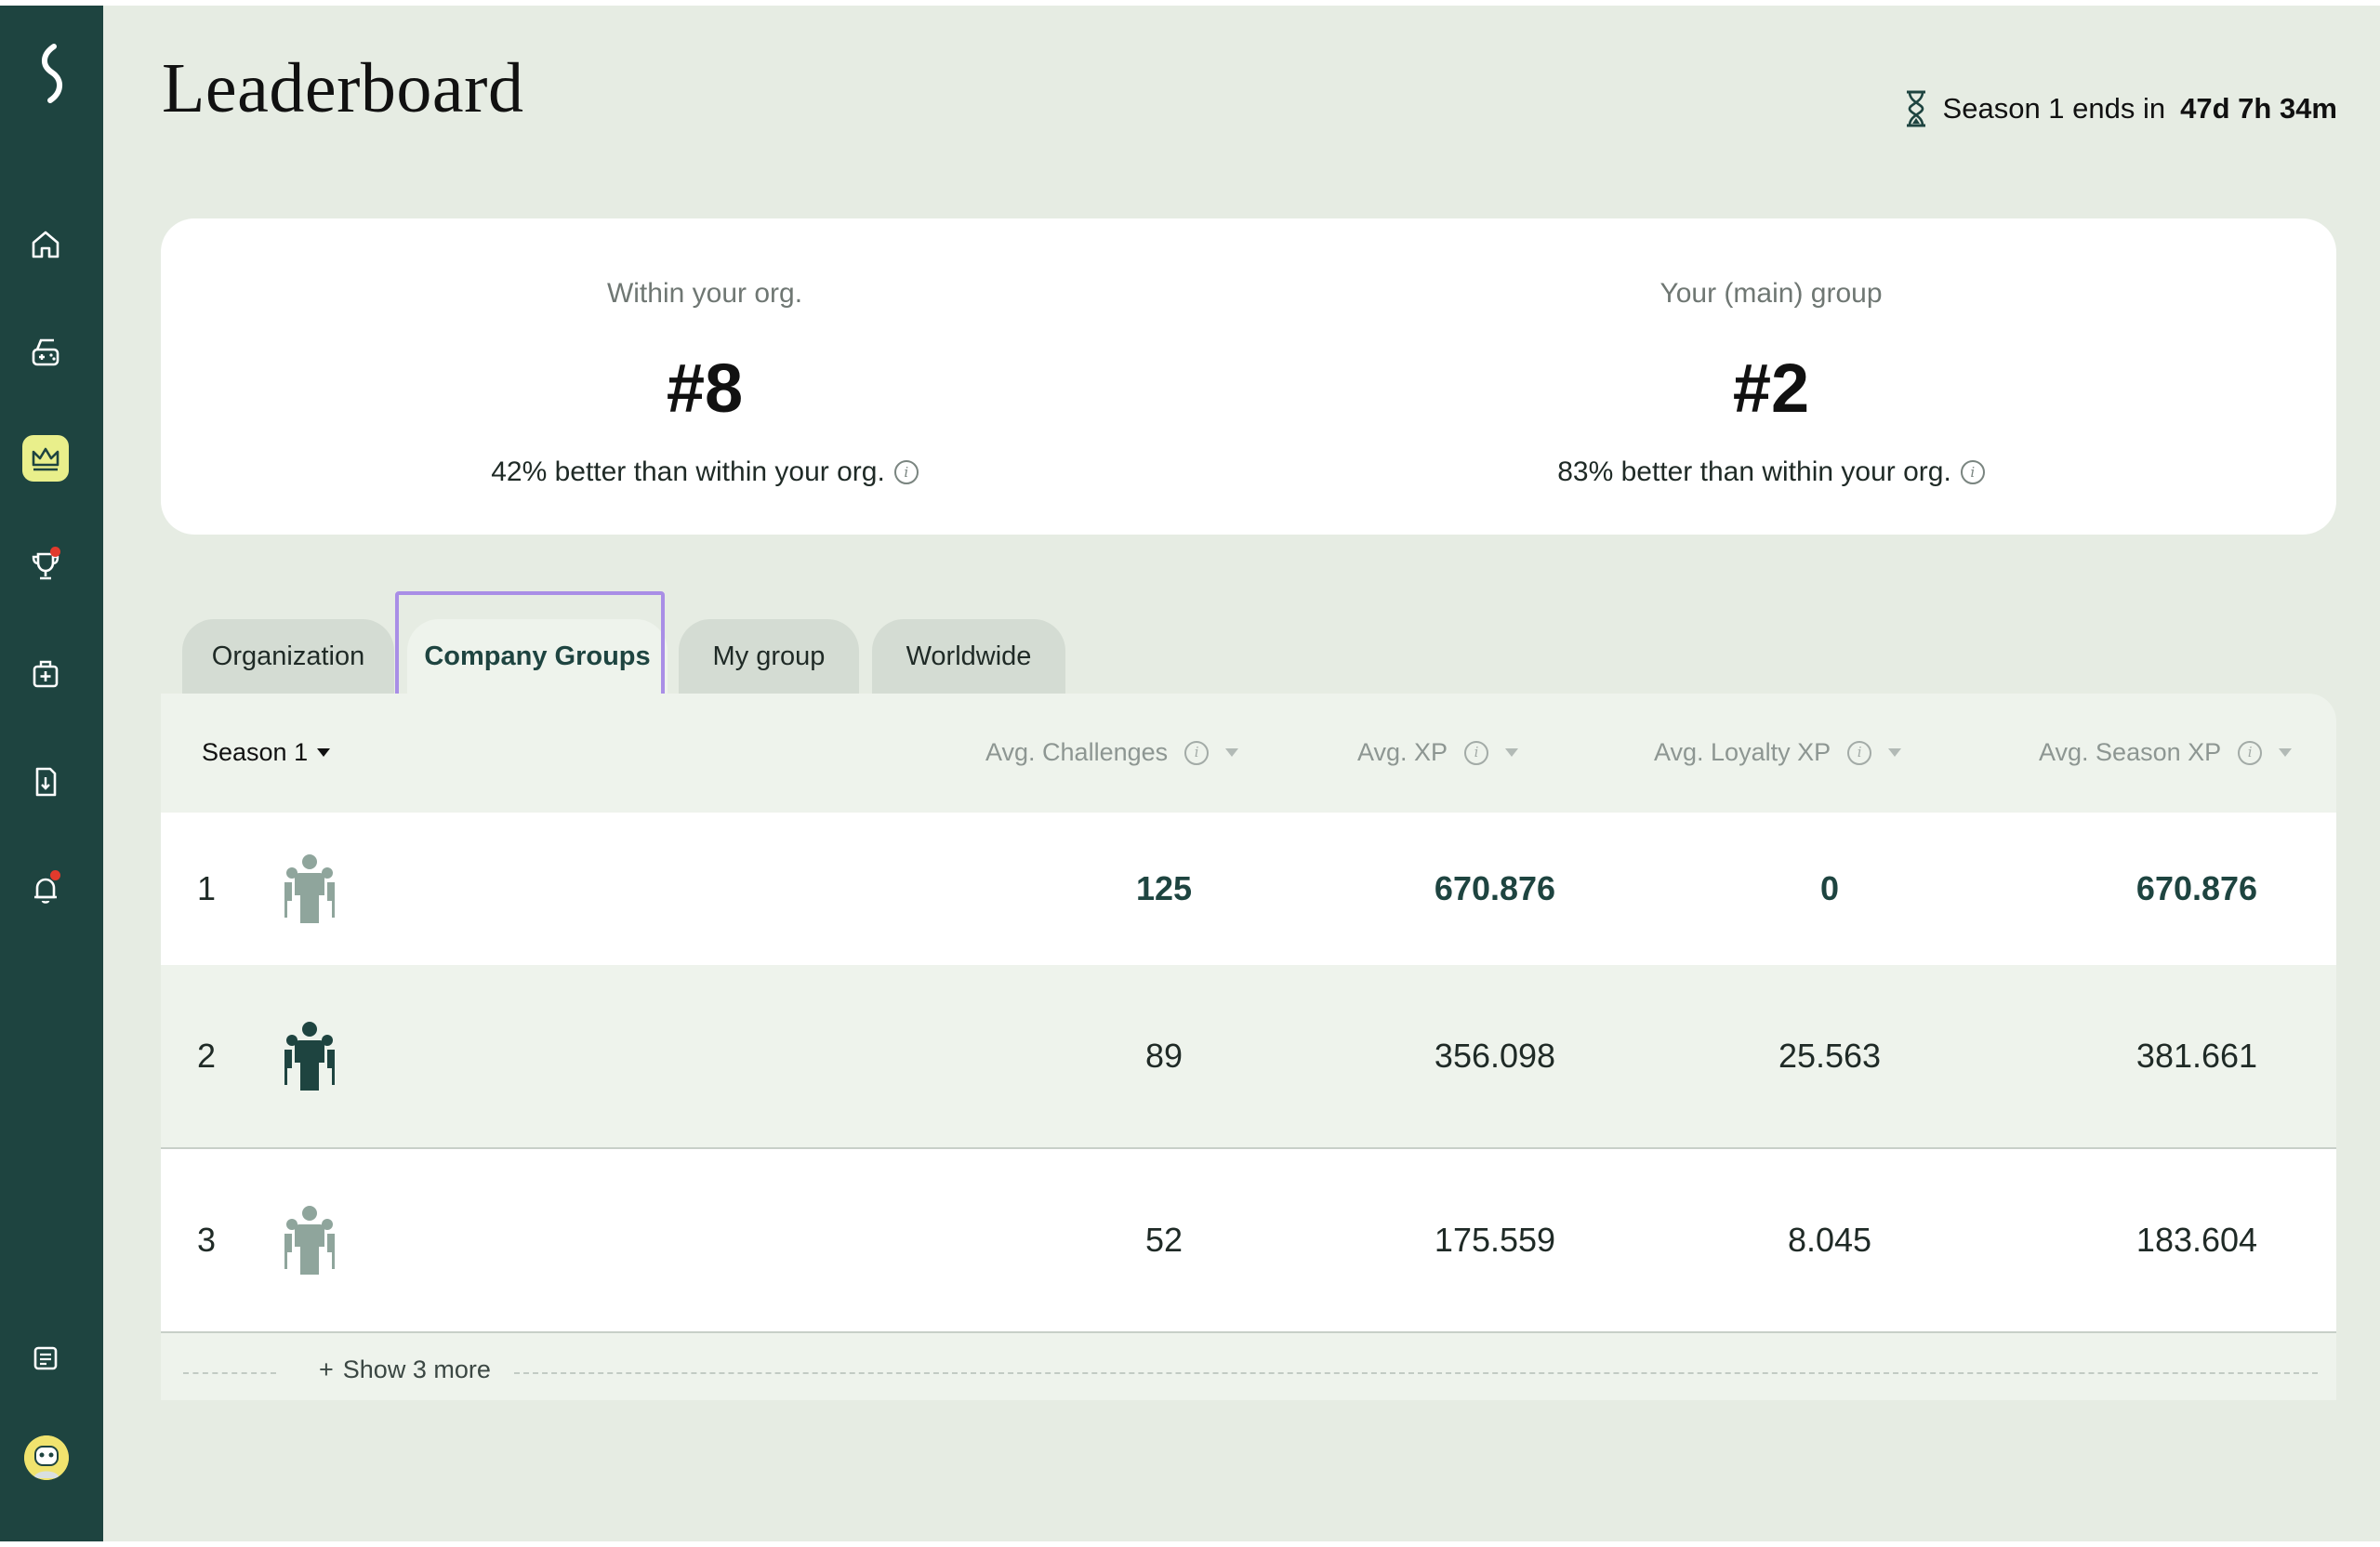 This screenshot has height=1547, width=2380. What do you see at coordinates (1830, 1056) in the screenshot?
I see `avg-loyalty-xp-value: 25.563` at bounding box center [1830, 1056].